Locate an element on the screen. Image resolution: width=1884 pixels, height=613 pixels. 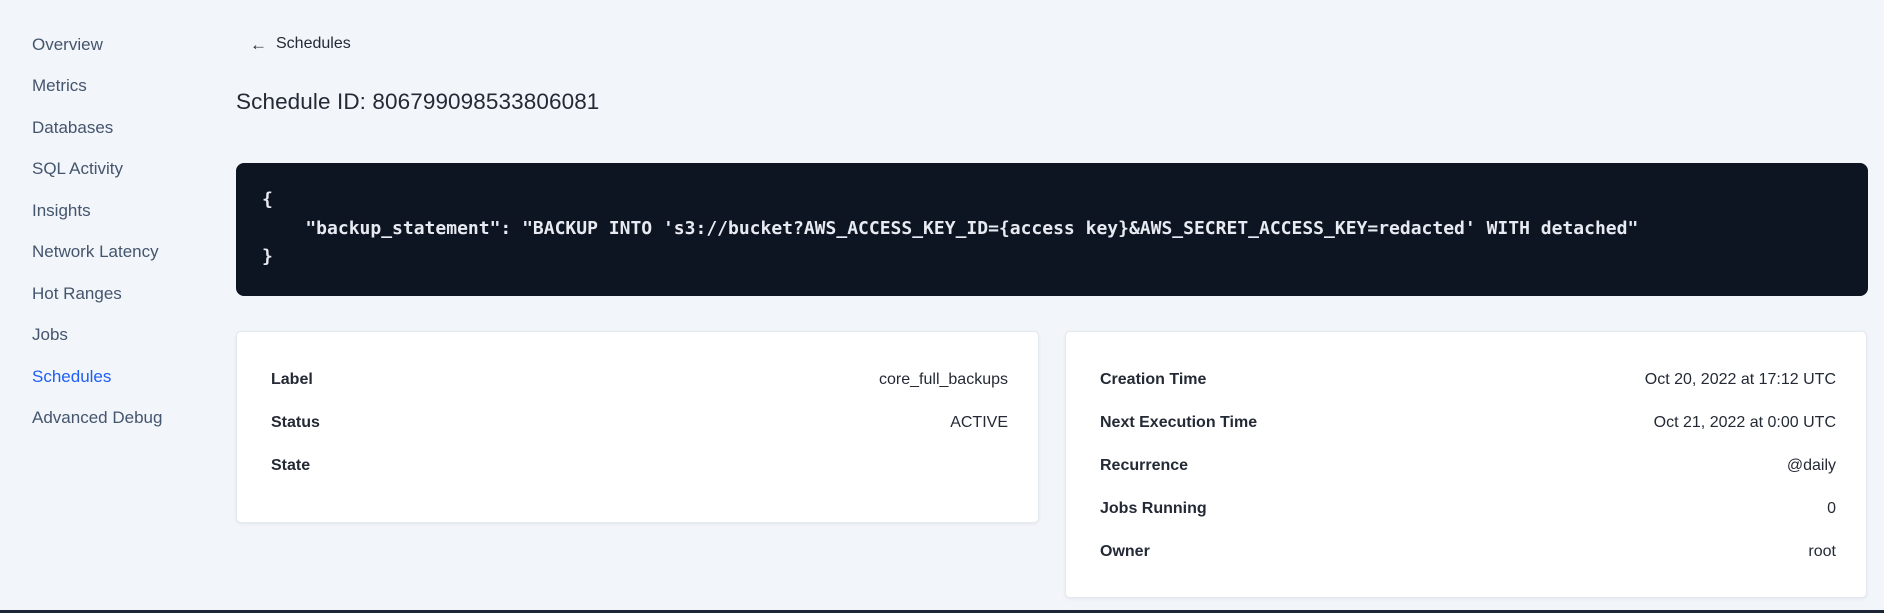
detail-value: core_full_backups is located at coordinates (943, 379).